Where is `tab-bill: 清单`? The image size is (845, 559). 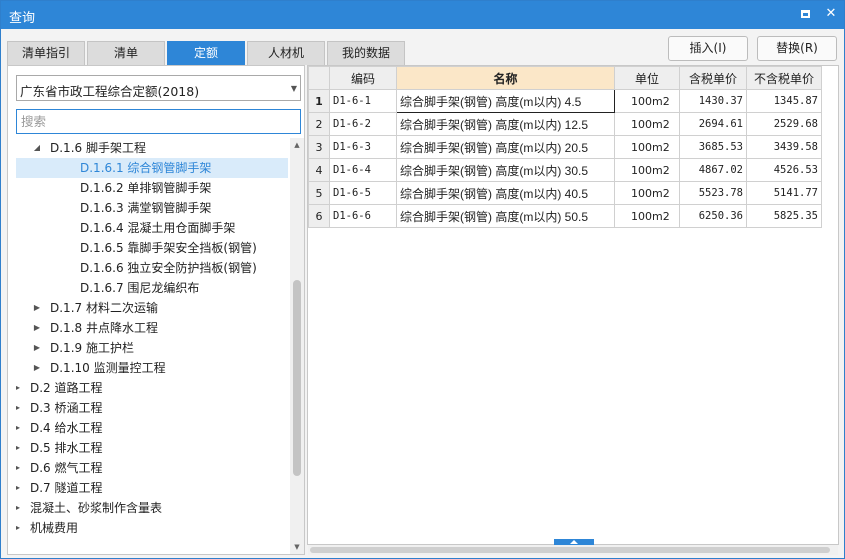
tab-bill: 清单 is located at coordinates (126, 53).